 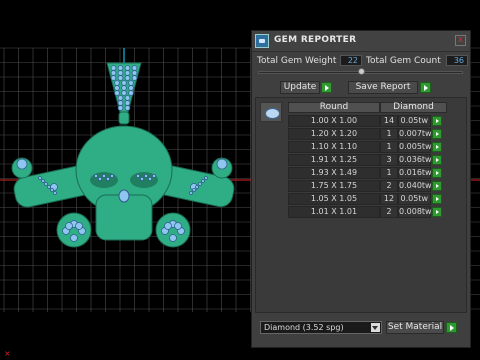 What do you see at coordinates (271, 112) in the screenshot?
I see `gem-thumbnail-icon` at bounding box center [271, 112].